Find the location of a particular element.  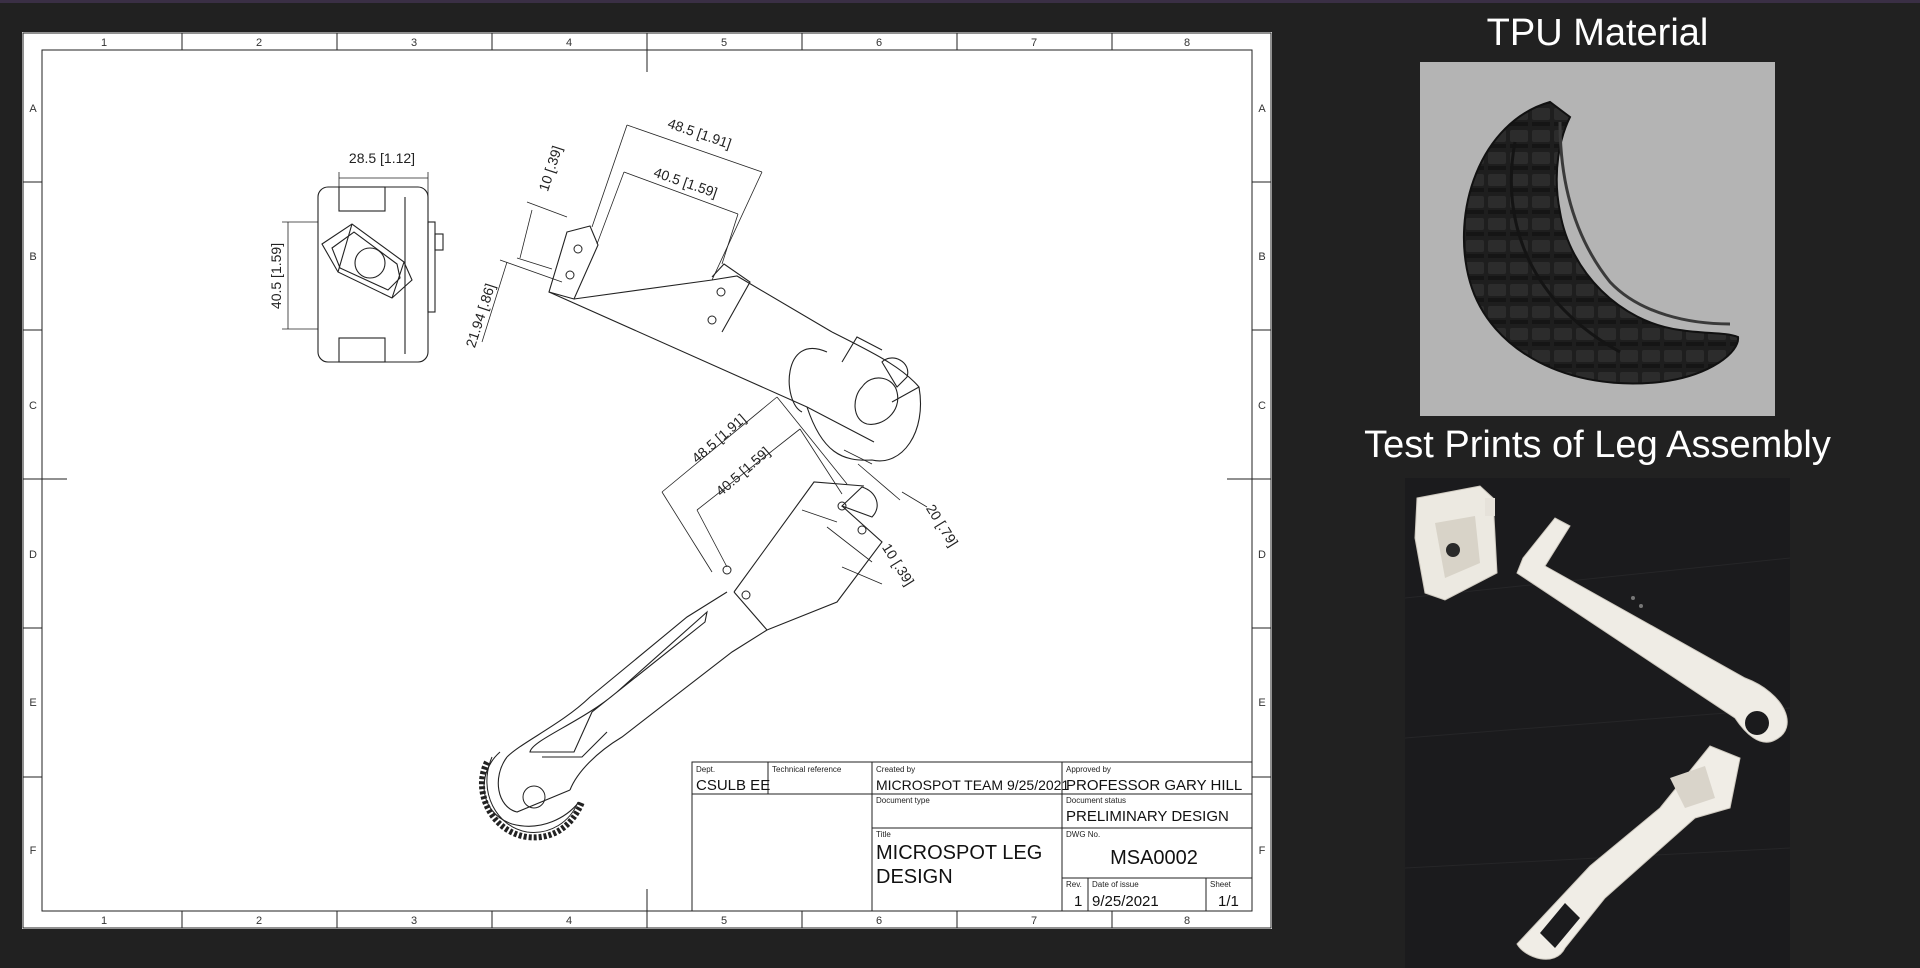

tb-date-label: Date of issue is located at coordinates (1115, 884).